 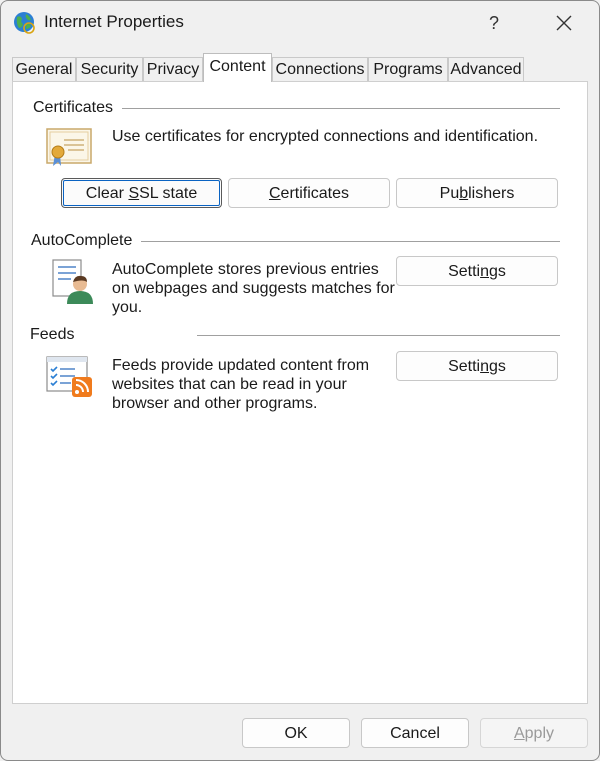 I want to click on autocomplete-description-line: on webpages and suggests matches for, so click(x=253, y=288).